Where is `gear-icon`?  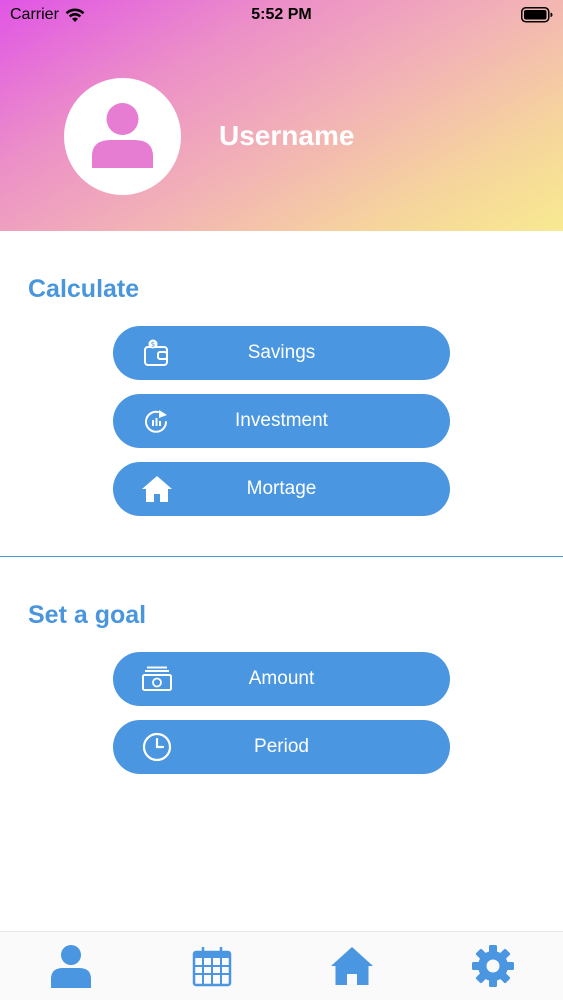 gear-icon is located at coordinates (493, 966).